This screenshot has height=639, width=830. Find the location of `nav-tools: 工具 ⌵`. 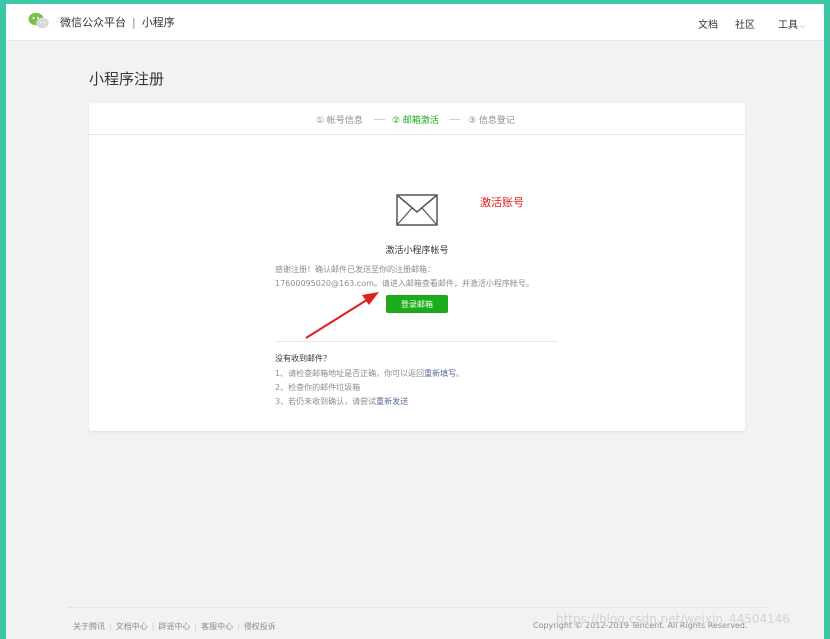

nav-tools: 工具 ⌵ is located at coordinates (791, 23).